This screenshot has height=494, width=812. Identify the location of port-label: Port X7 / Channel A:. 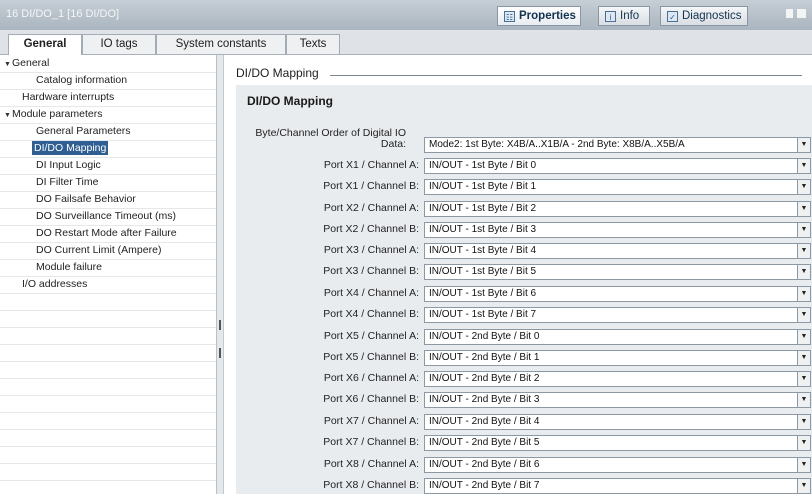
(371, 421).